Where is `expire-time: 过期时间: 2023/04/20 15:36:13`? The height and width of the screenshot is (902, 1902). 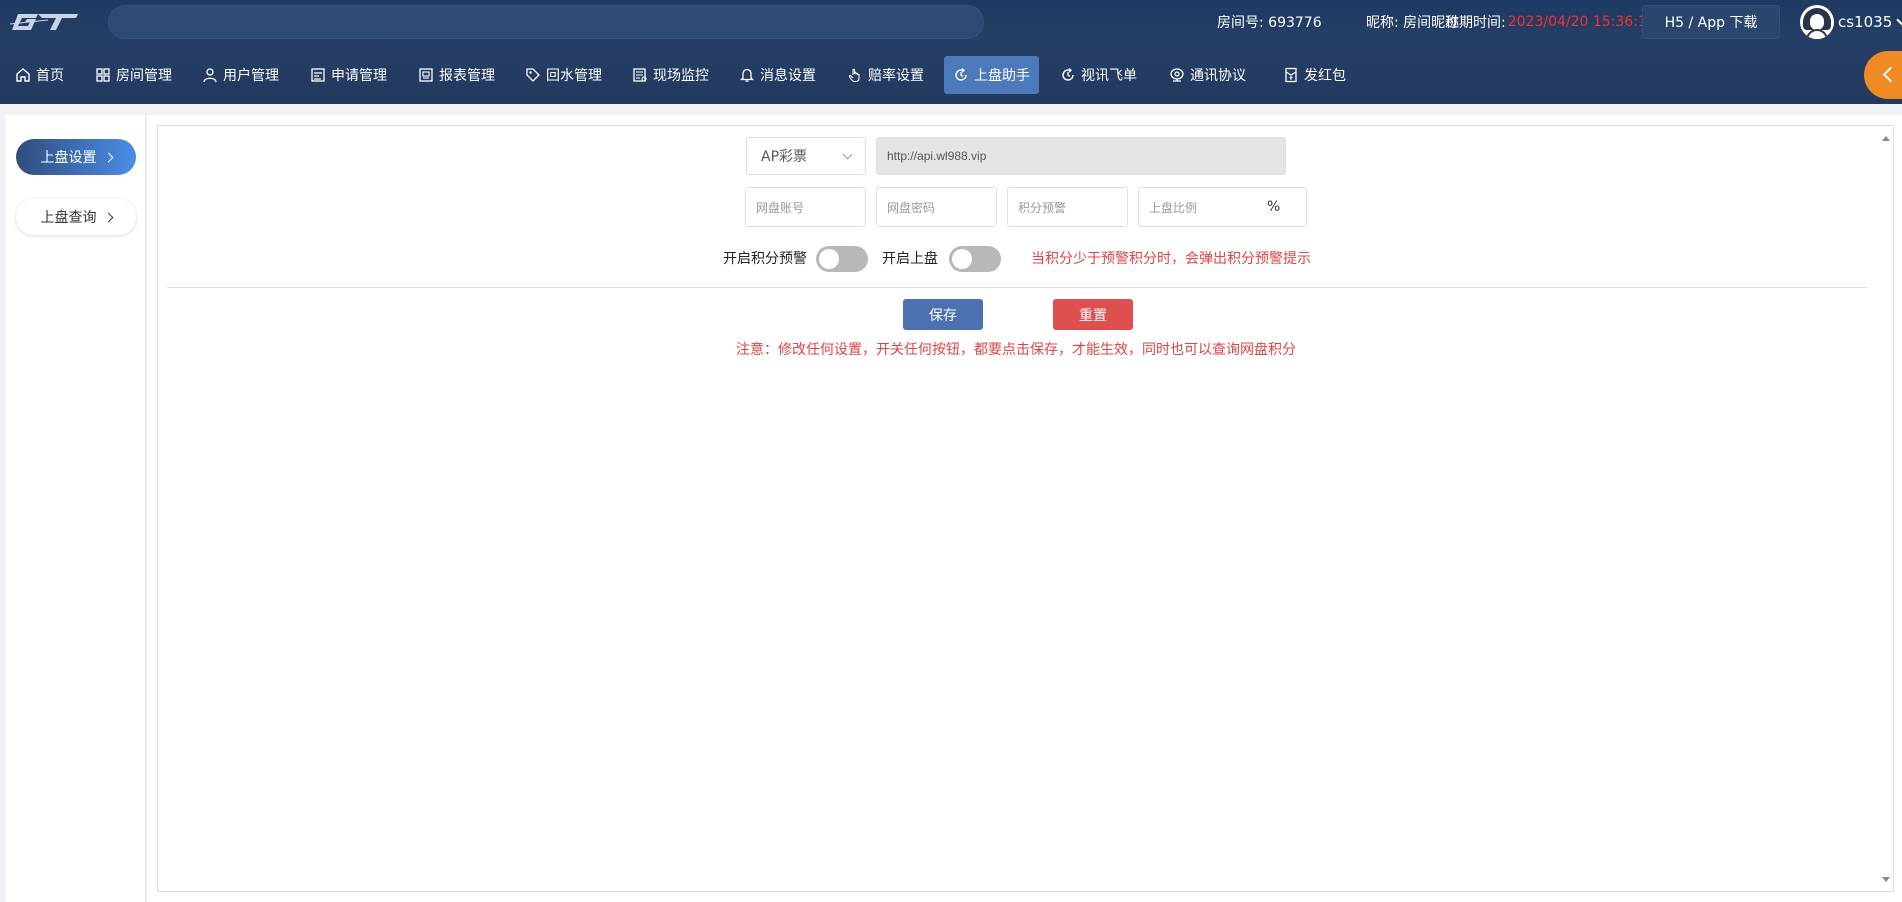
expire-time: 过期时间: 2023/04/20 15:36:13 is located at coordinates (1550, 22).